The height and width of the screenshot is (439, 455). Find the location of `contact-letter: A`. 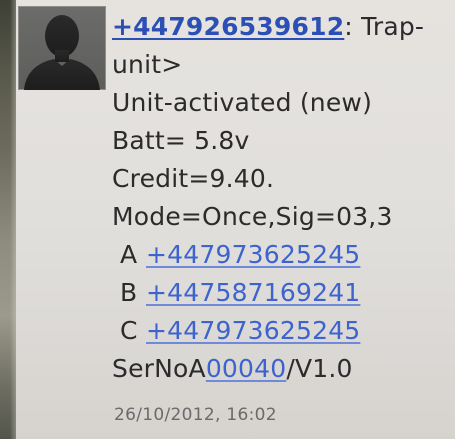

contact-letter: A is located at coordinates (129, 254).